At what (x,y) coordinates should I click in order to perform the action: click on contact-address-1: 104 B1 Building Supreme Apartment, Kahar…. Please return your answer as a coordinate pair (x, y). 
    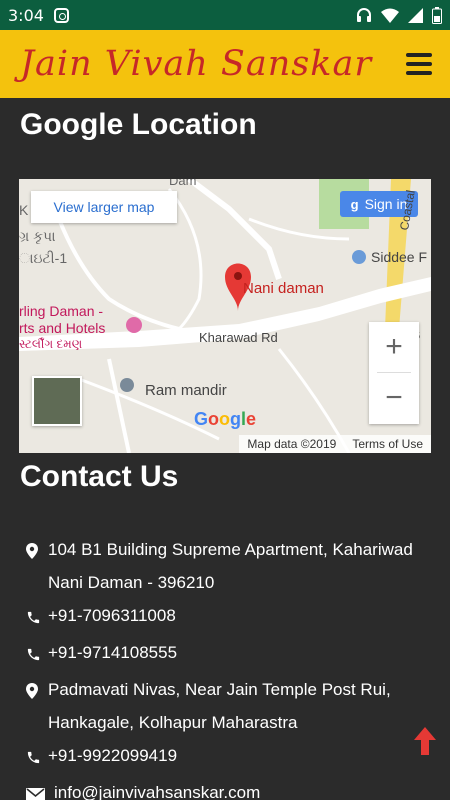
    Looking at the image, I should click on (226, 566).